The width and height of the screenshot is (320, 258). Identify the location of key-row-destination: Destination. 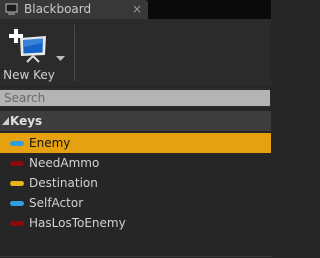
(135, 183).